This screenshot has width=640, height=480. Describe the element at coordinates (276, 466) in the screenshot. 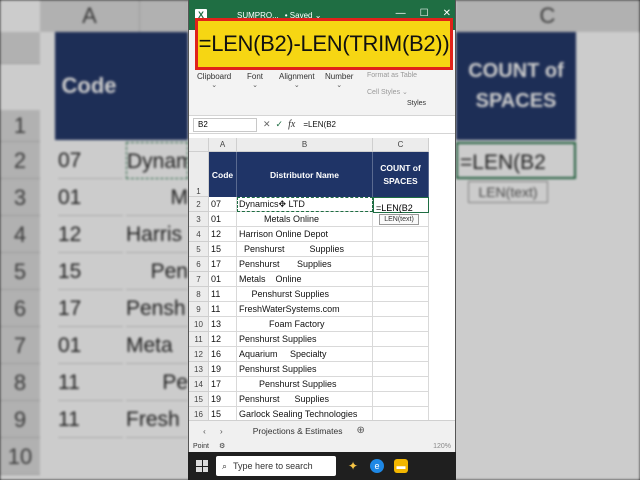

I see `taskbar-search: ⌕ Type here to search` at that location.